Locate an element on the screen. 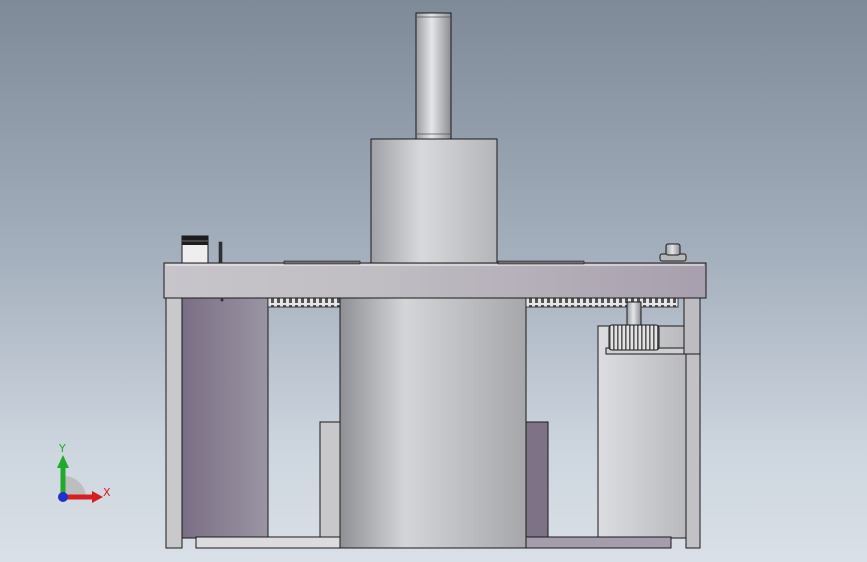 Image resolution: width=867 pixels, height=562 pixels. output-shaft is located at coordinates (433, 76).